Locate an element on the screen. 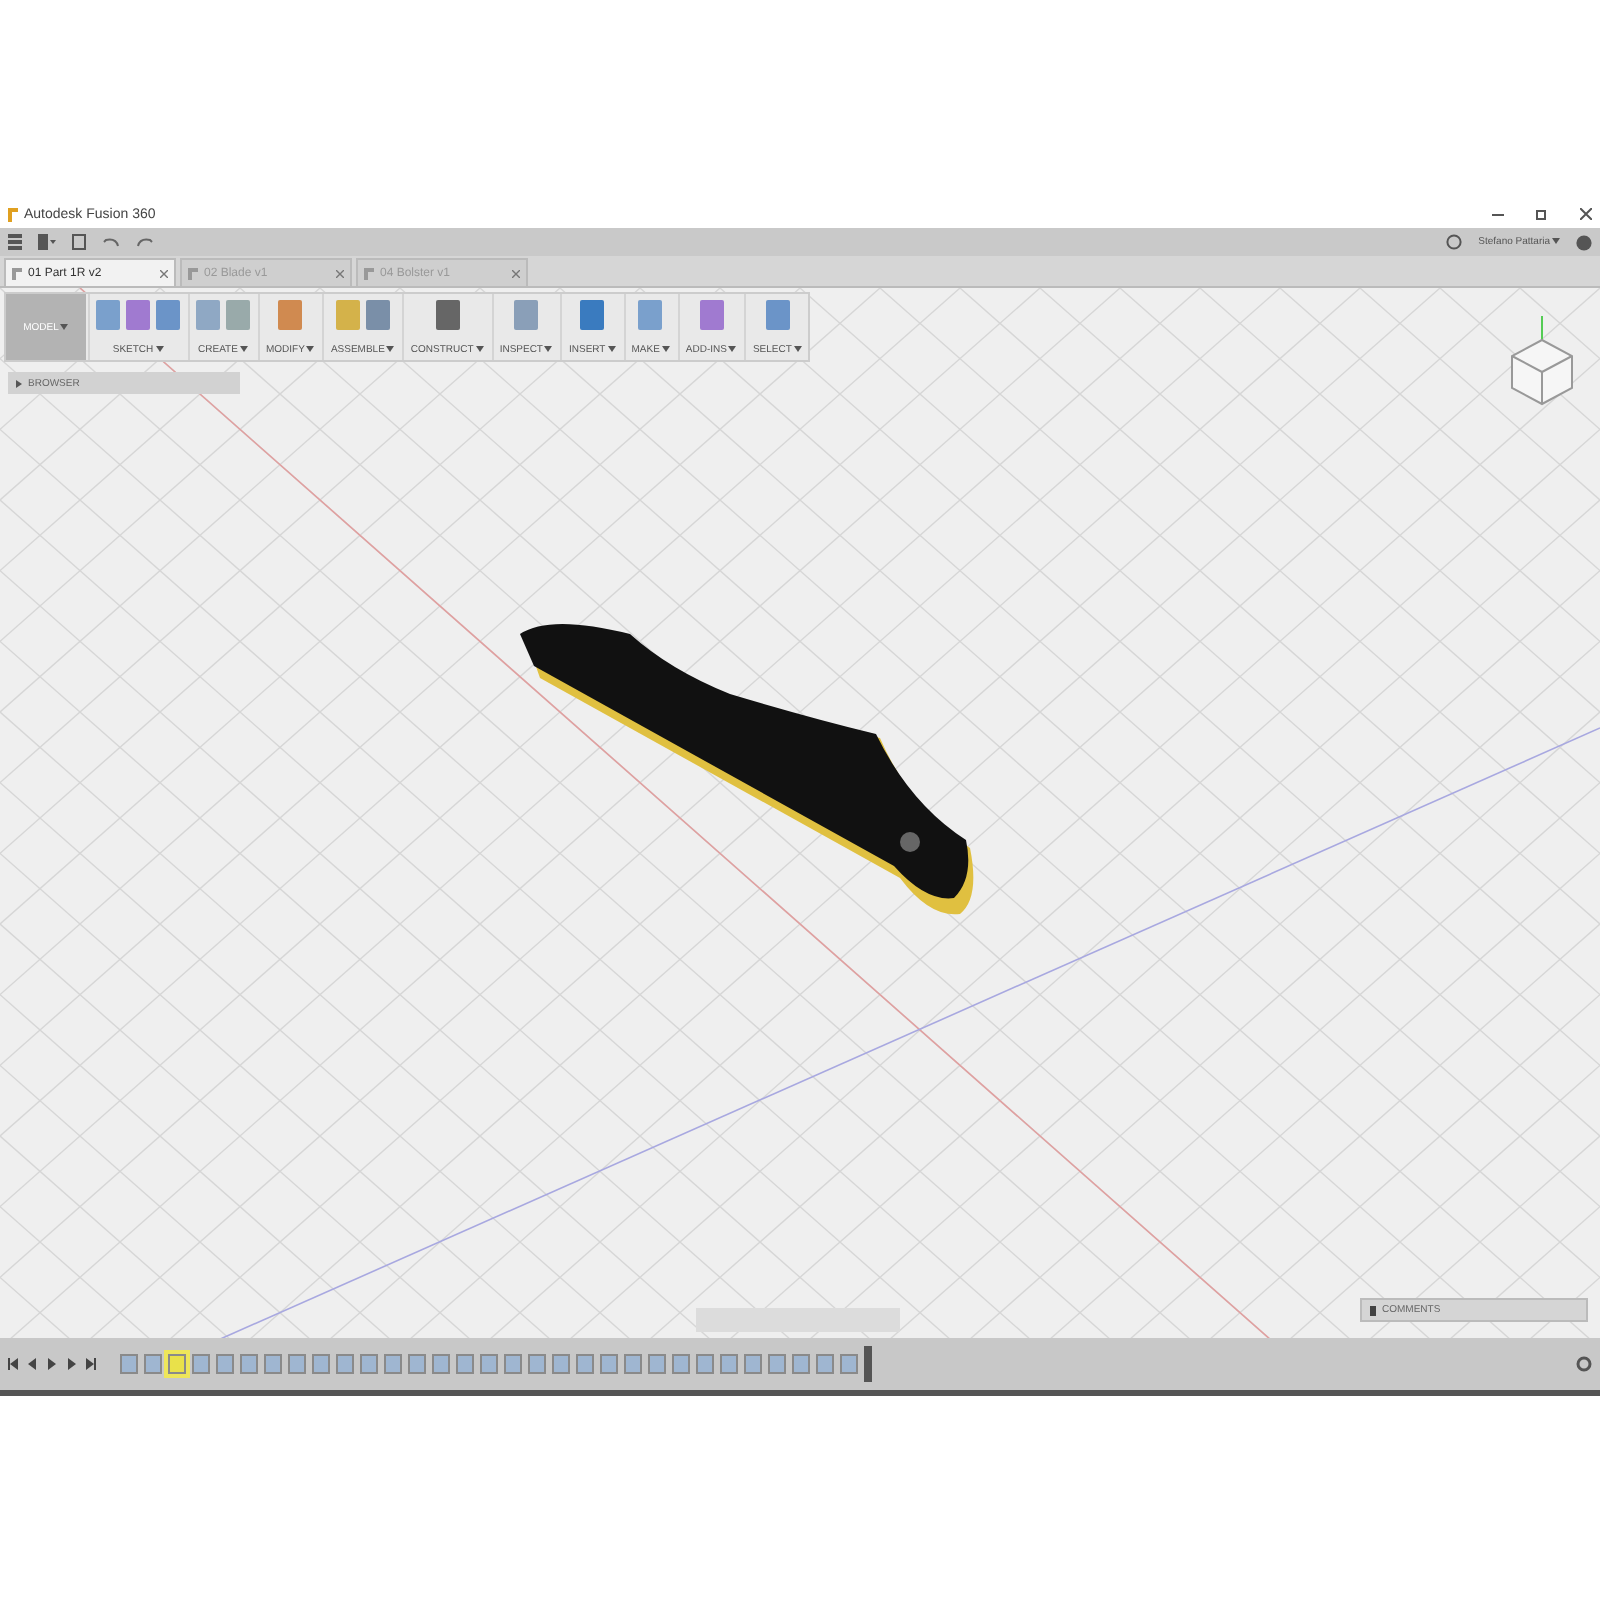 The image size is (1600, 1600). pin-icon is located at coordinates (1373, 1310).